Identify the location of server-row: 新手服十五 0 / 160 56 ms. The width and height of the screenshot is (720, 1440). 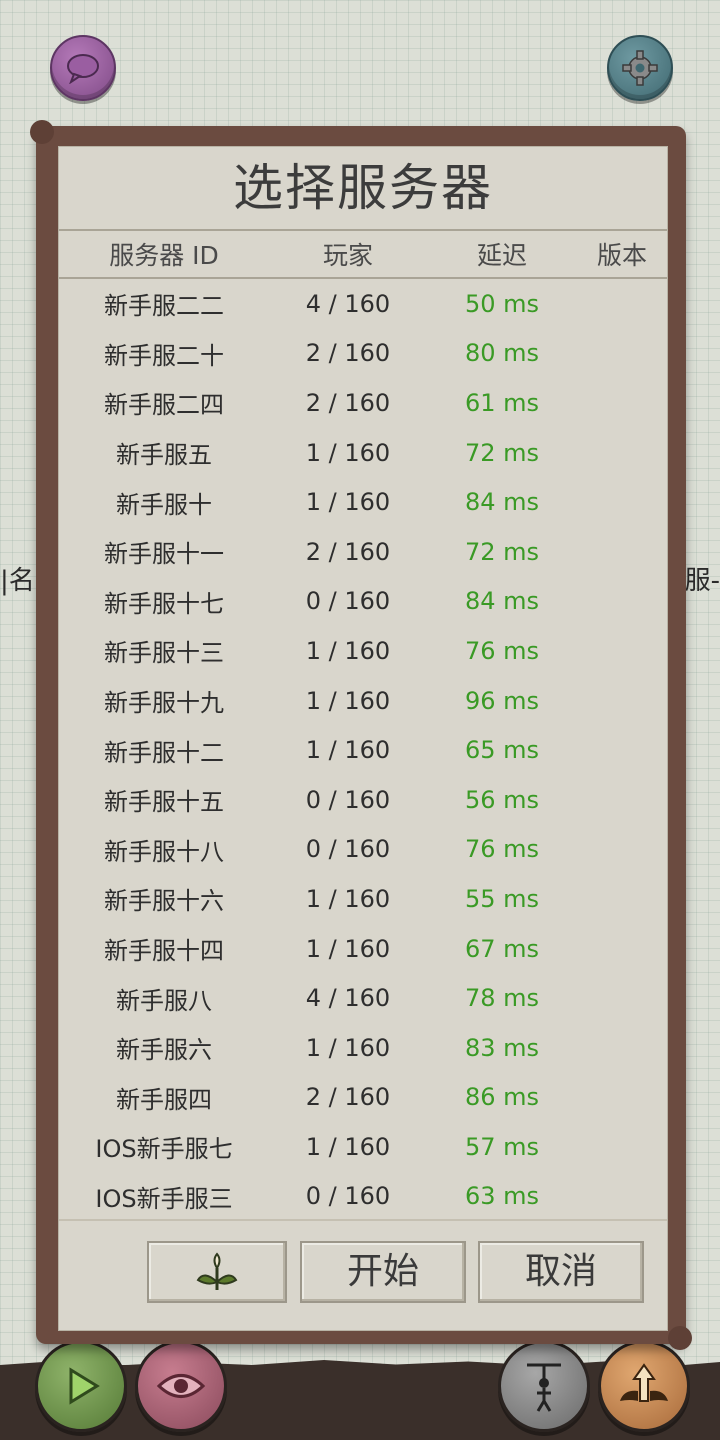
(363, 800).